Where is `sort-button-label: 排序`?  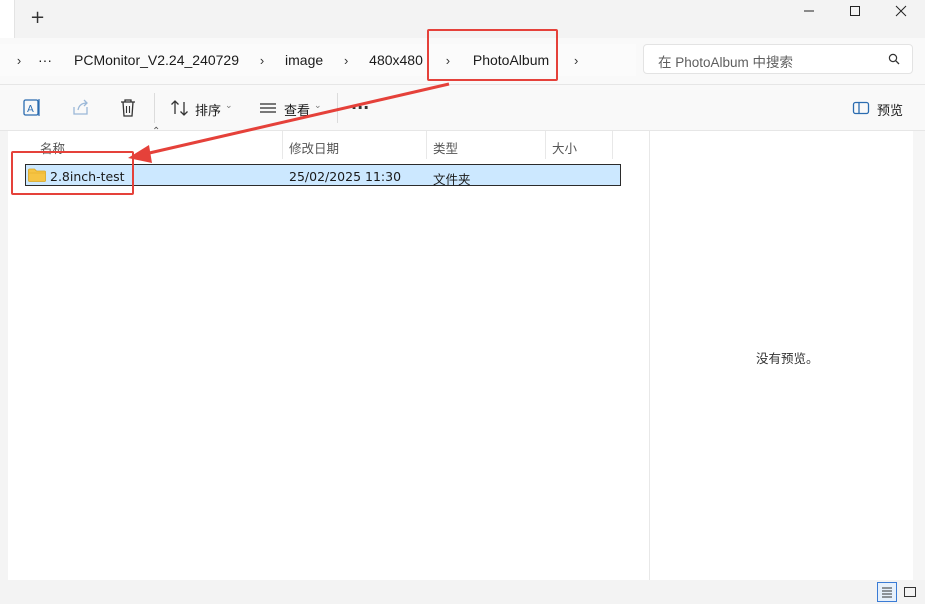
sort-button-label: 排序 is located at coordinates (208, 109).